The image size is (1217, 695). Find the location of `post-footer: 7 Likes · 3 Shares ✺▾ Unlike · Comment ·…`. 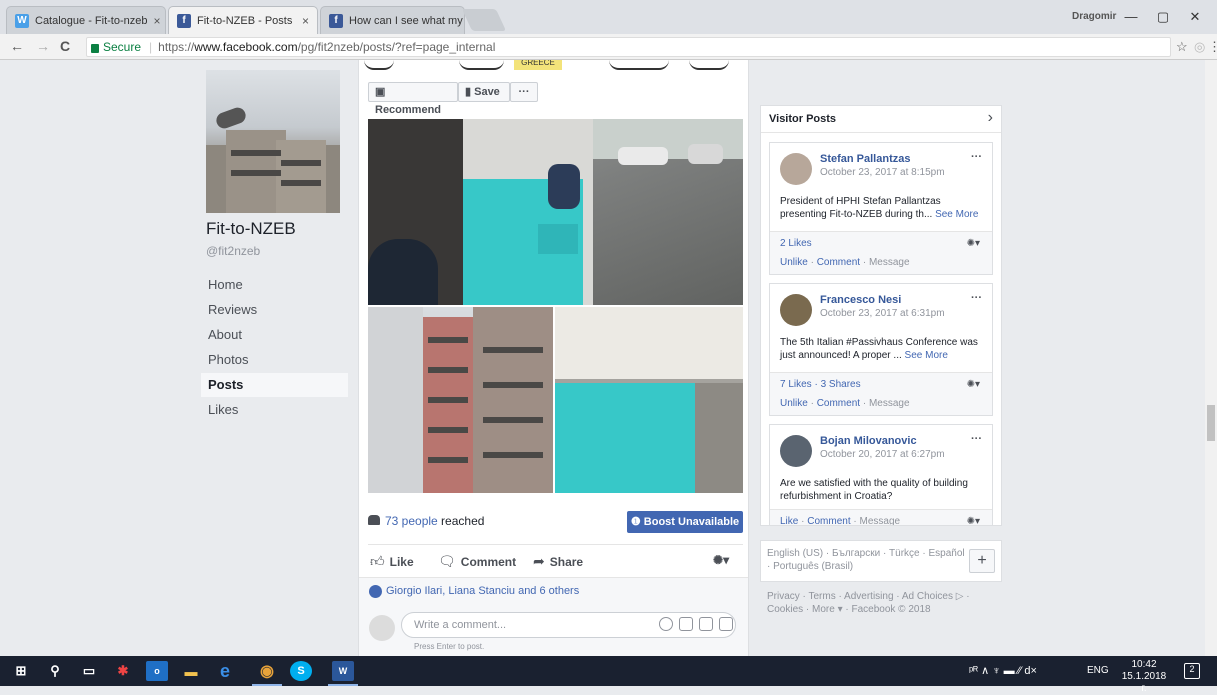

post-footer: 7 Likes · 3 Shares ✺▾ Unlike · Comment ·… is located at coordinates (881, 393).